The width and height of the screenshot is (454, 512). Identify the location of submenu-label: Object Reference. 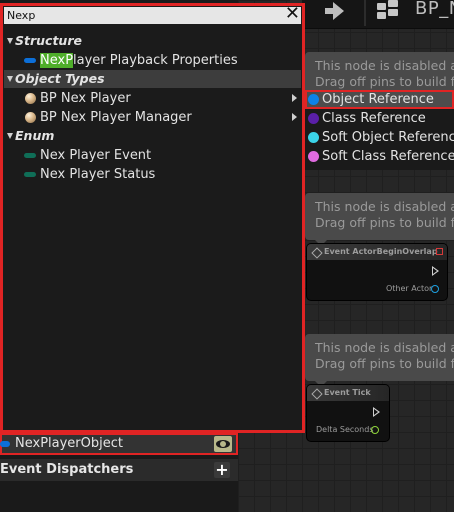
(378, 99).